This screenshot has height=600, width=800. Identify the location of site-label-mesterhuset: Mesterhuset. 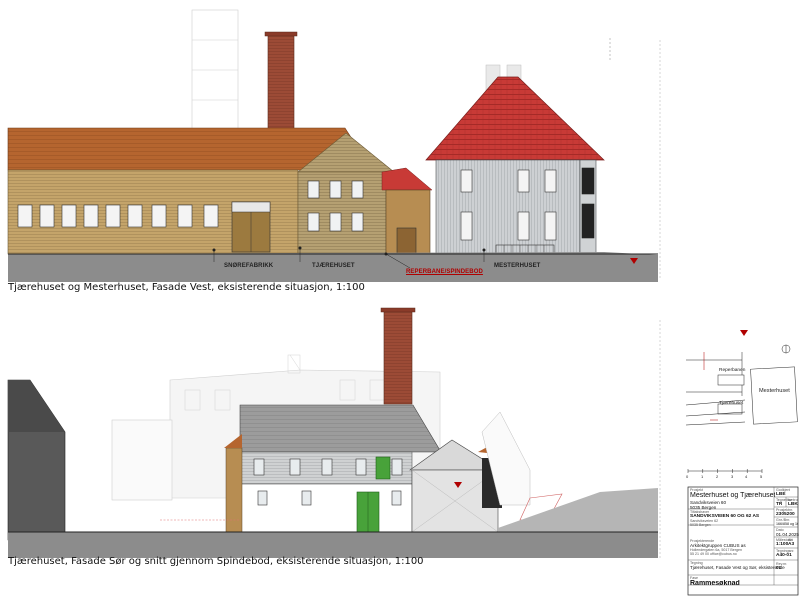
(774, 391).